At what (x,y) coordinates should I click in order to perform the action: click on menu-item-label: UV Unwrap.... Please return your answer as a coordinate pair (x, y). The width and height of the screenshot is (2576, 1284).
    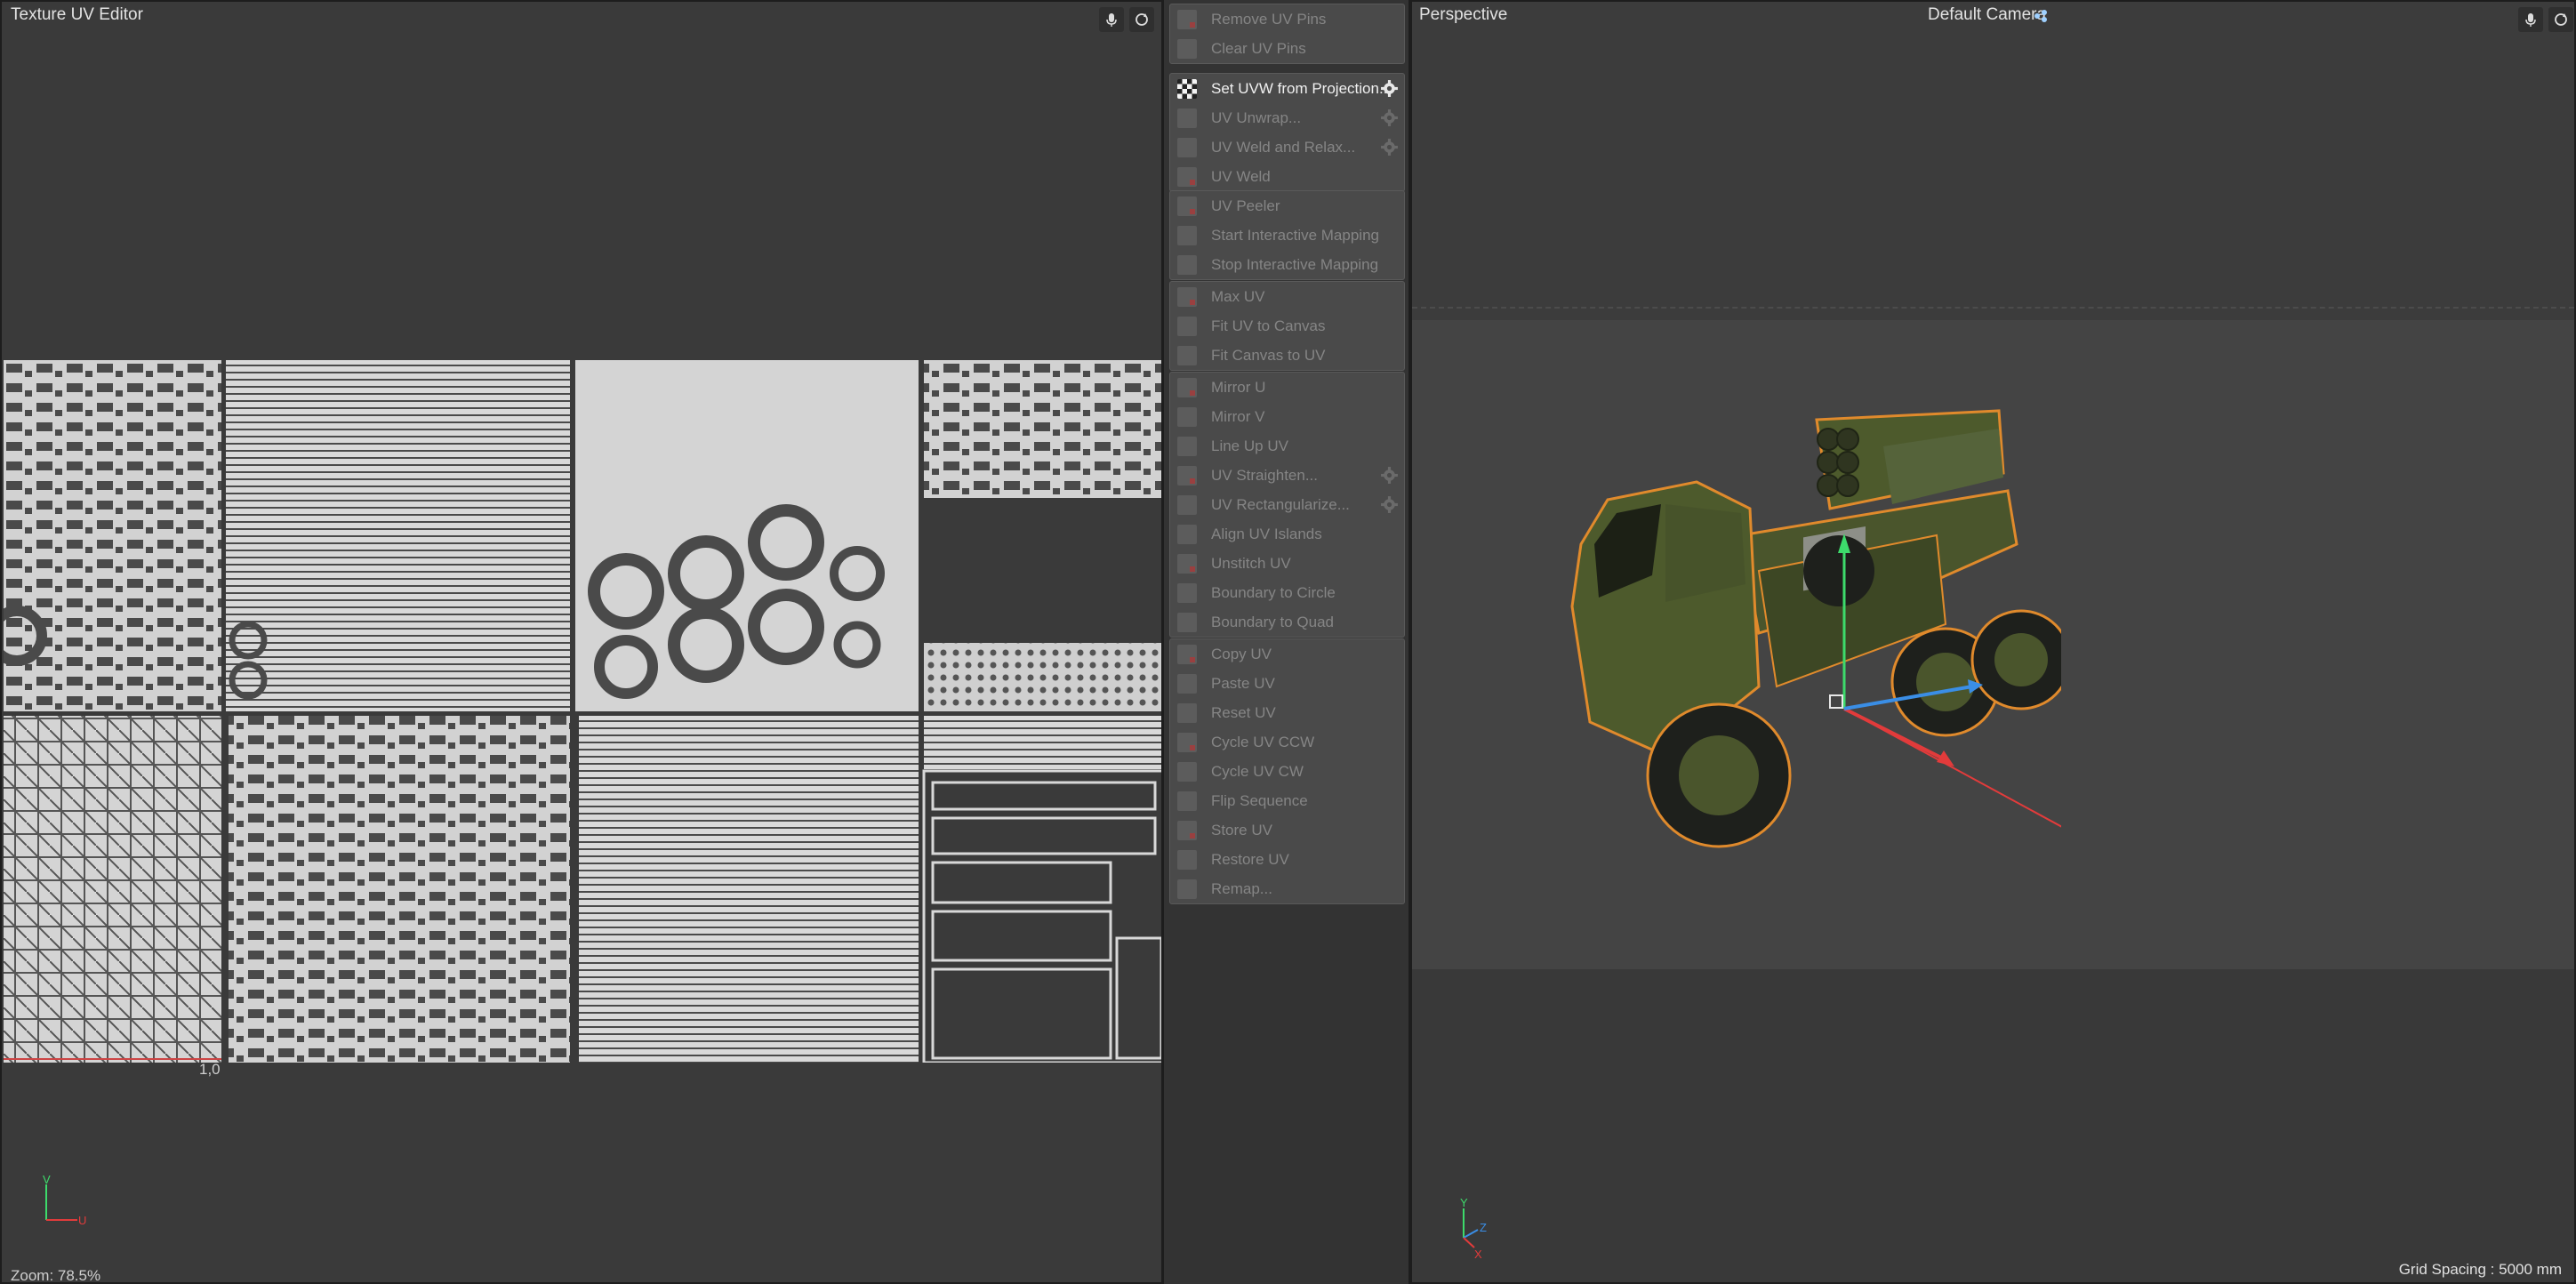
    Looking at the image, I should click on (1256, 117).